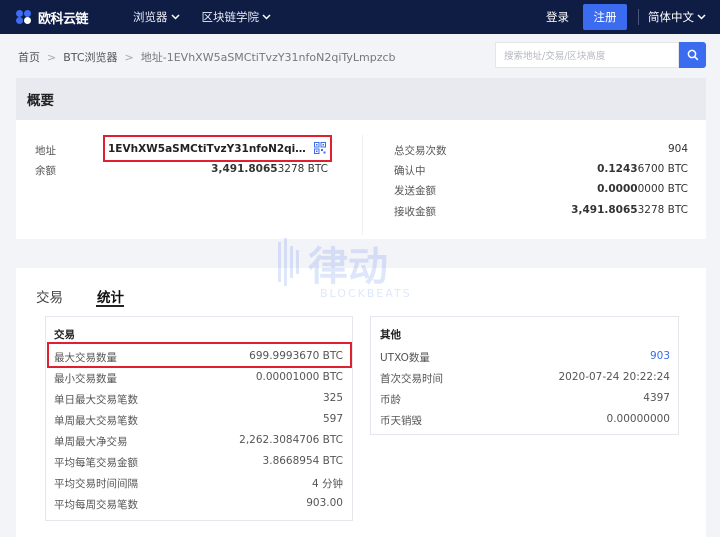 This screenshot has width=720, height=537. Describe the element at coordinates (299, 377) in the screenshot. I see `trade-stat-value: 0.00001000 BTC` at that location.